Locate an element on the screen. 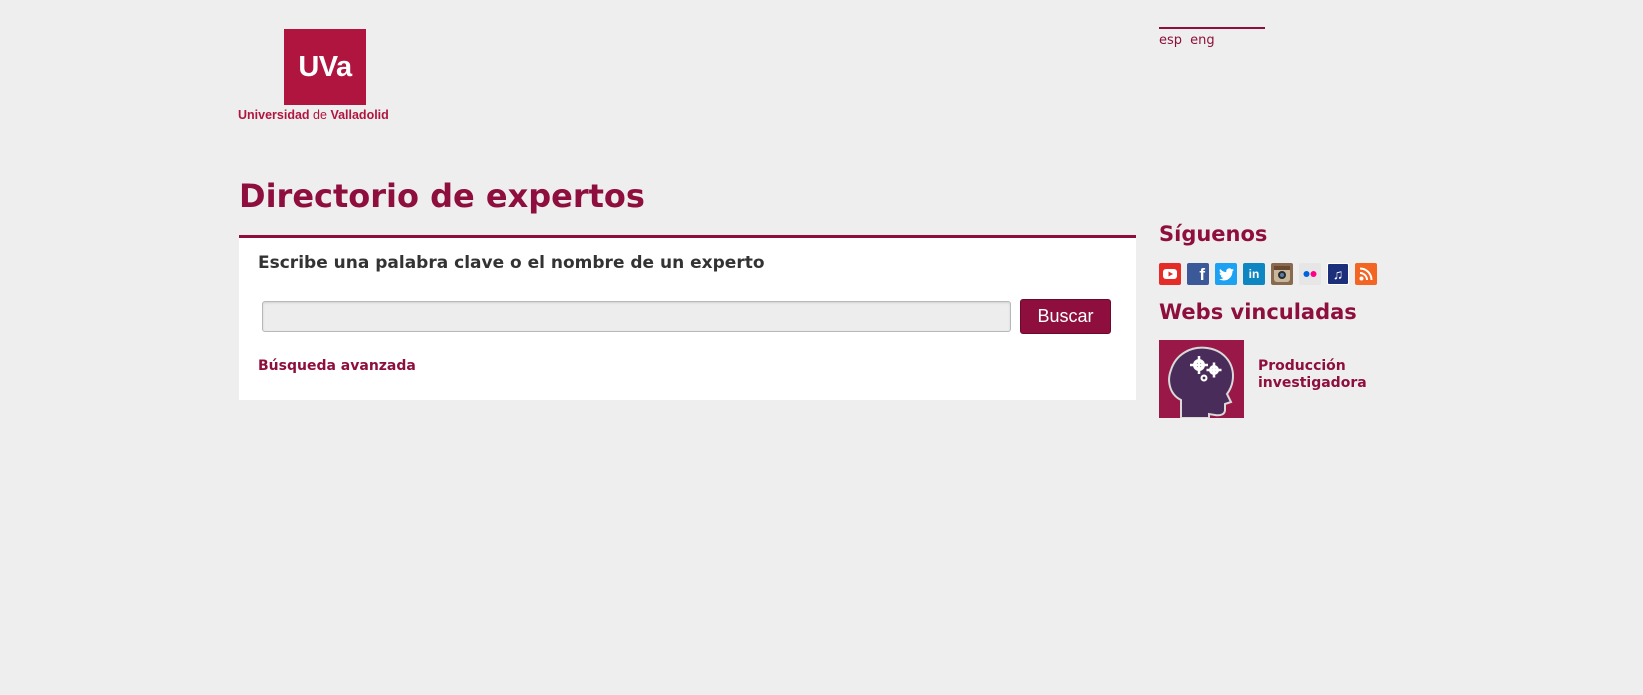 This screenshot has width=1643, height=695. logo-university-name: Universidad de Valladolid is located at coordinates (323, 115).